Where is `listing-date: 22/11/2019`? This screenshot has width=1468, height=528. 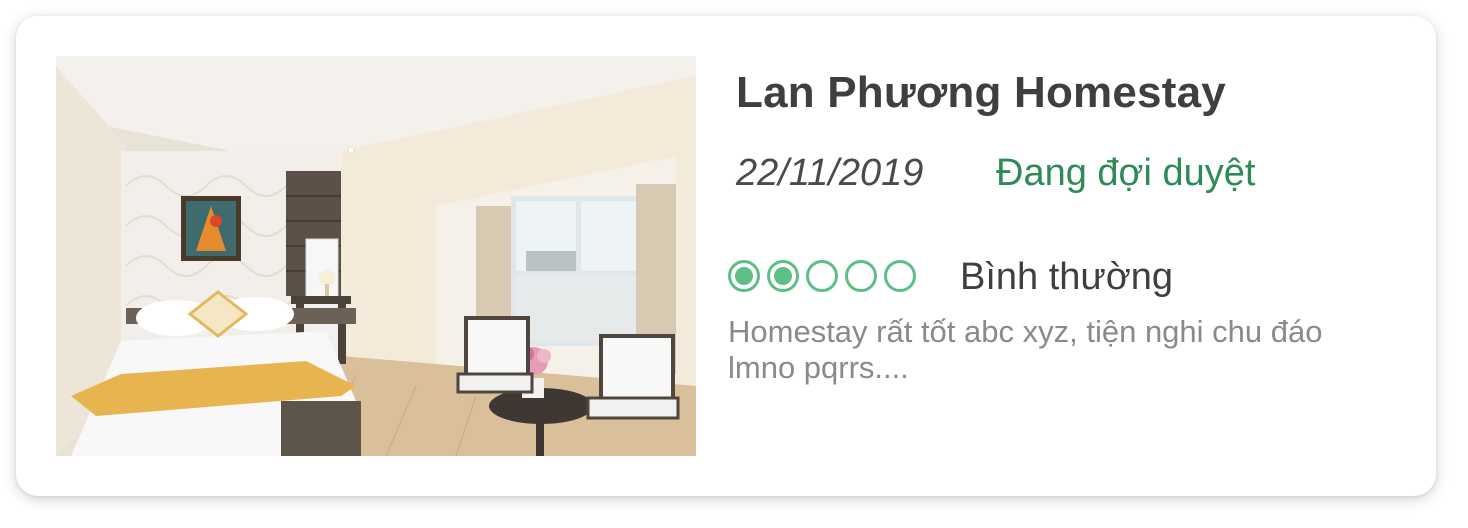
listing-date: 22/11/2019 is located at coordinates (830, 173).